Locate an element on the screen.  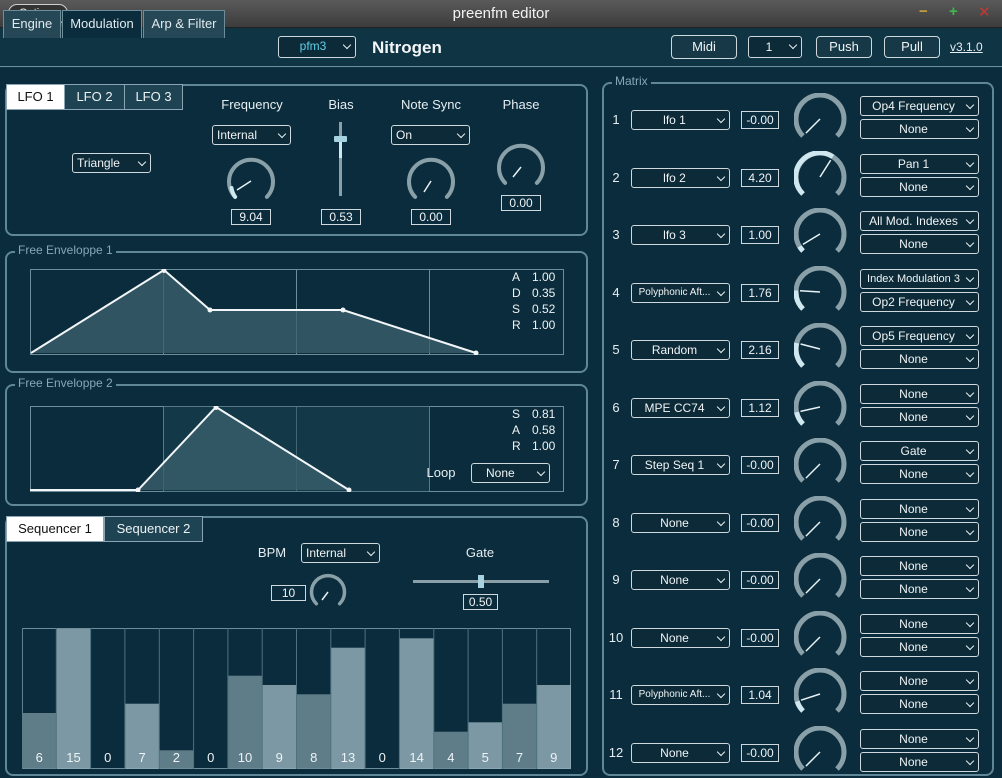
envelope-1-graph is located at coordinates (297, 312).